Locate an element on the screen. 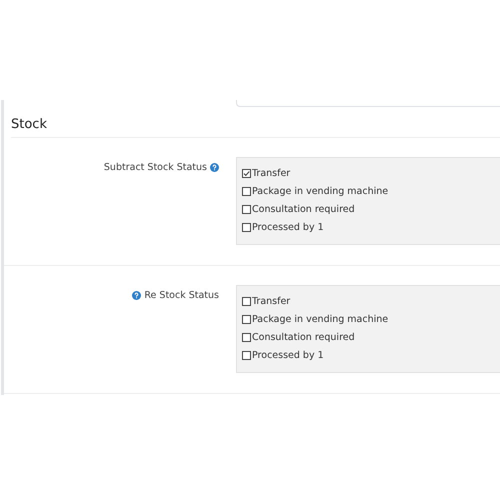  field-label: Re Stock Status is located at coordinates (181, 295).